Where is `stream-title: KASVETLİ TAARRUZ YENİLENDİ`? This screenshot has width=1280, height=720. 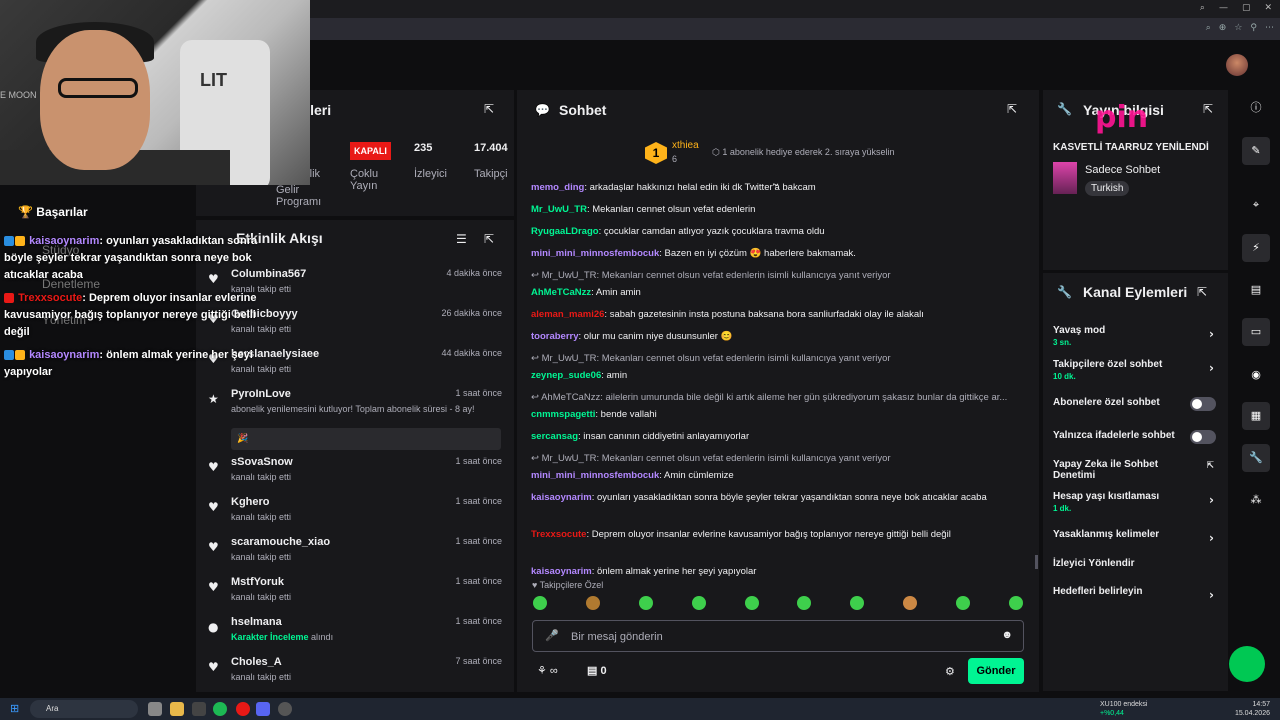 stream-title: KASVETLİ TAARRUZ YENİLENDİ is located at coordinates (1131, 147).